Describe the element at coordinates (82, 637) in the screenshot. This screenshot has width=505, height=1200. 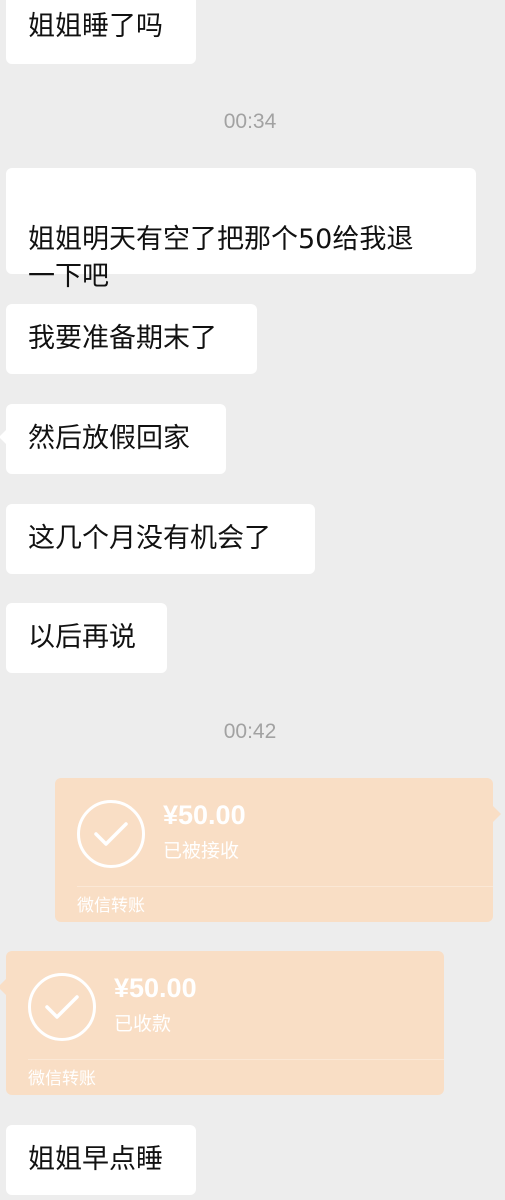
I see `message-text: 以后再说` at that location.